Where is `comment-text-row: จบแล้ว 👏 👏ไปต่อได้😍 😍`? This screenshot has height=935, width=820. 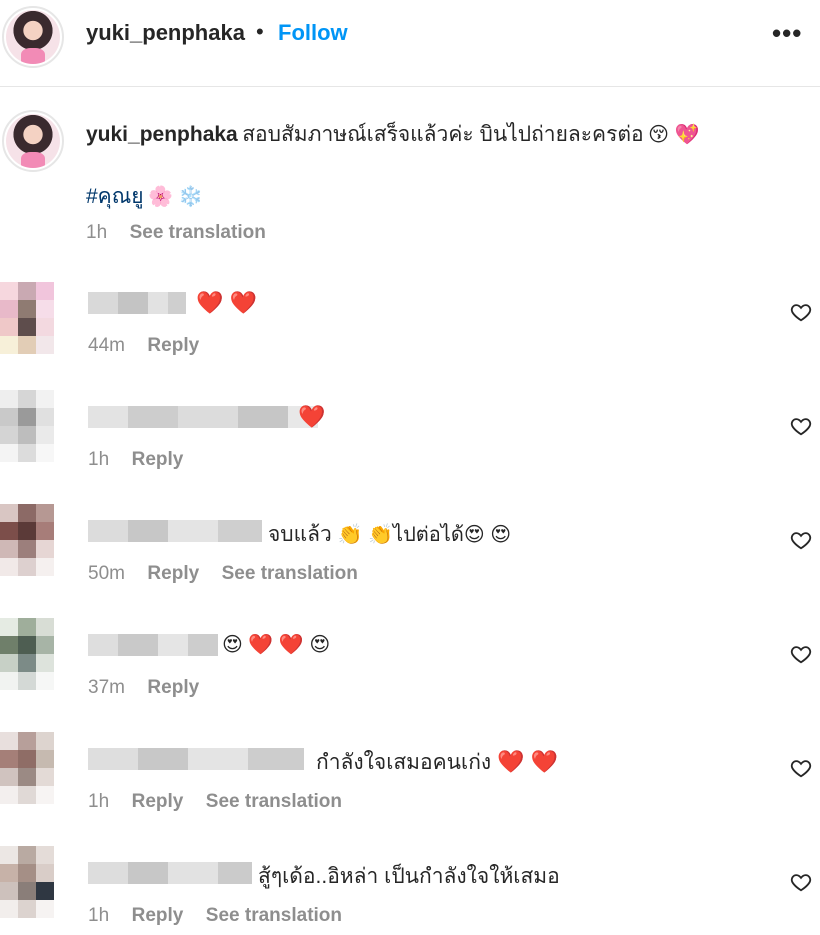 comment-text-row: จบแล้ว 👏 👏ไปต่อได้😍 😍 is located at coordinates (389, 534).